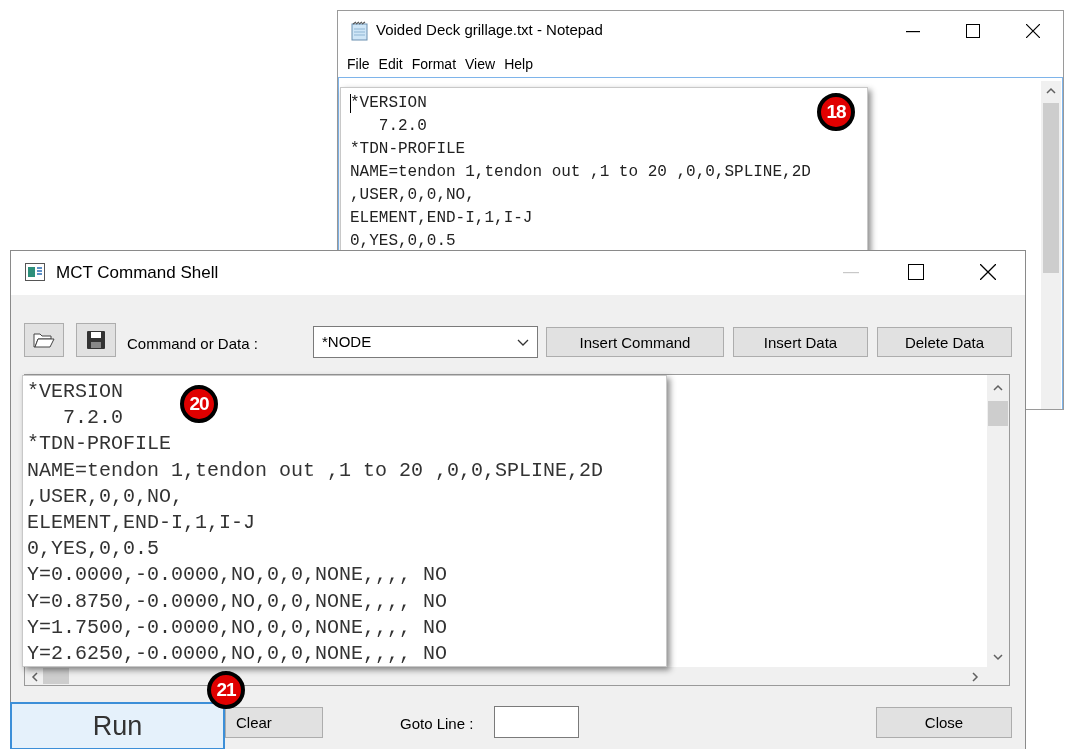  Describe the element at coordinates (438, 64) in the screenshot. I see `menu-item: Format` at that location.